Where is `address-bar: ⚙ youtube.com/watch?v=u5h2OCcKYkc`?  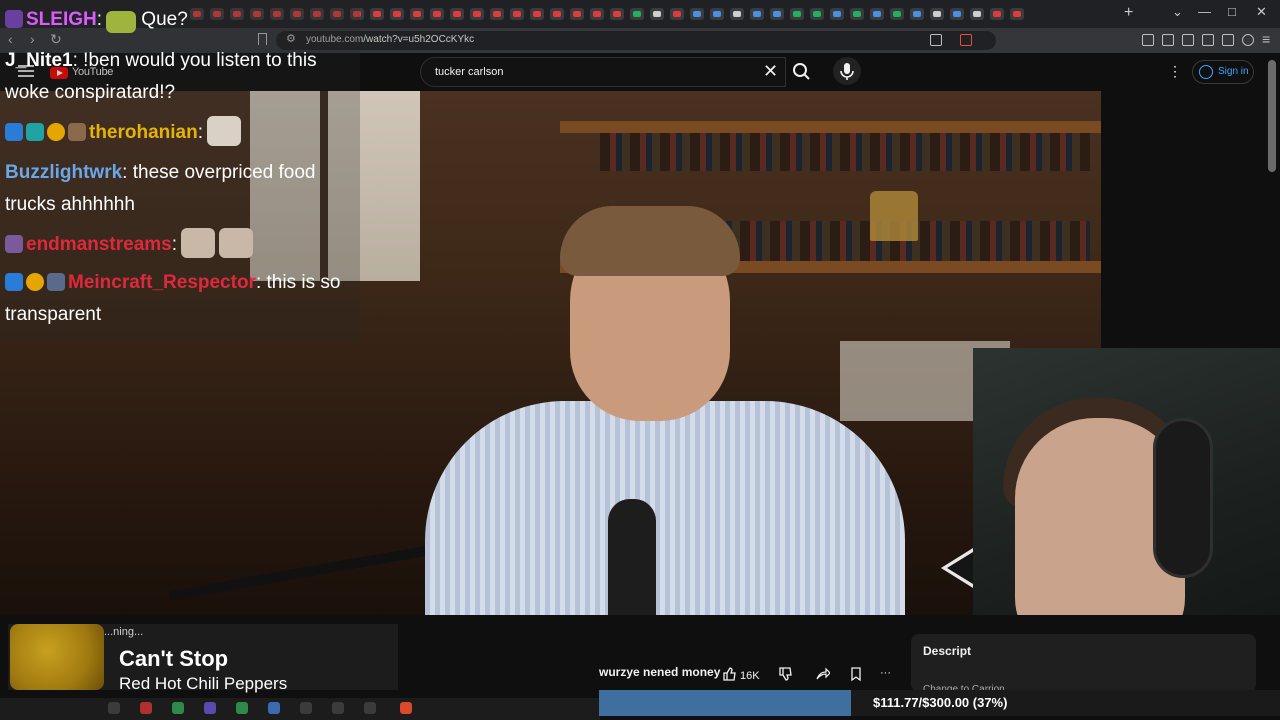
address-bar: ⚙ youtube.com/watch?v=u5h2OCcKYkc is located at coordinates (636, 40).